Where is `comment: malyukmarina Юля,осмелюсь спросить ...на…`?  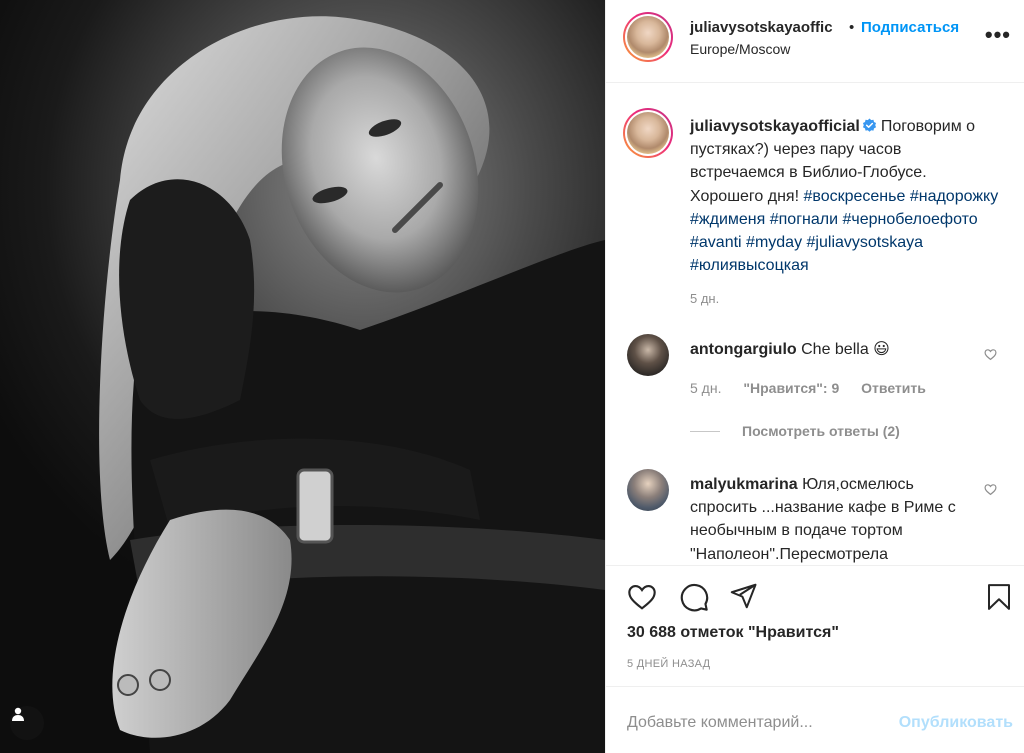
comment: malyukmarina Юля,осмелюсь спросить ...на… is located at coordinates (836, 518).